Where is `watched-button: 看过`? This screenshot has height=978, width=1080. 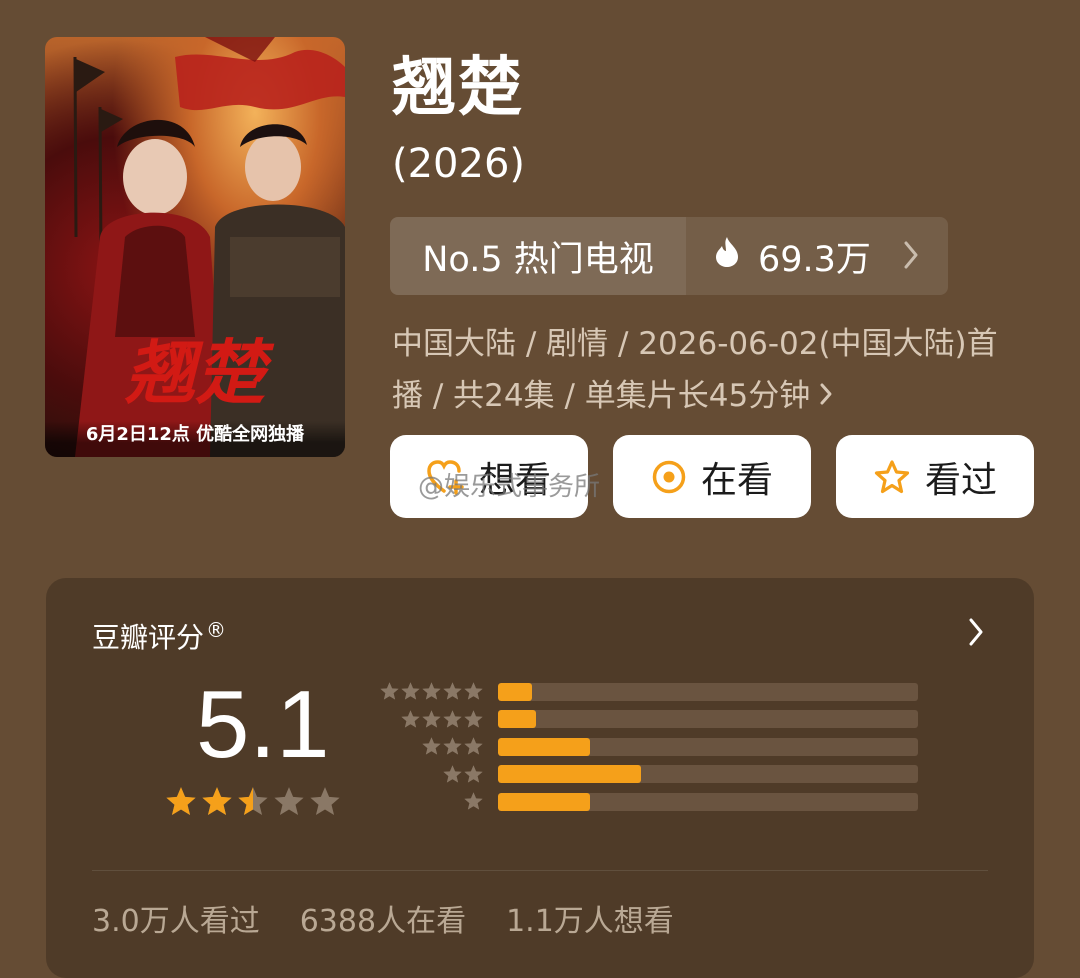
watched-button: 看过 is located at coordinates (935, 476).